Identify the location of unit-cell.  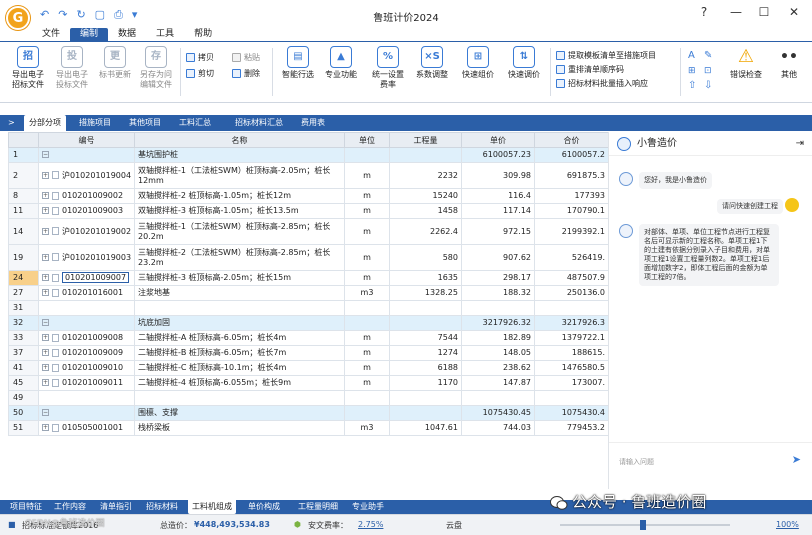
(367, 413).